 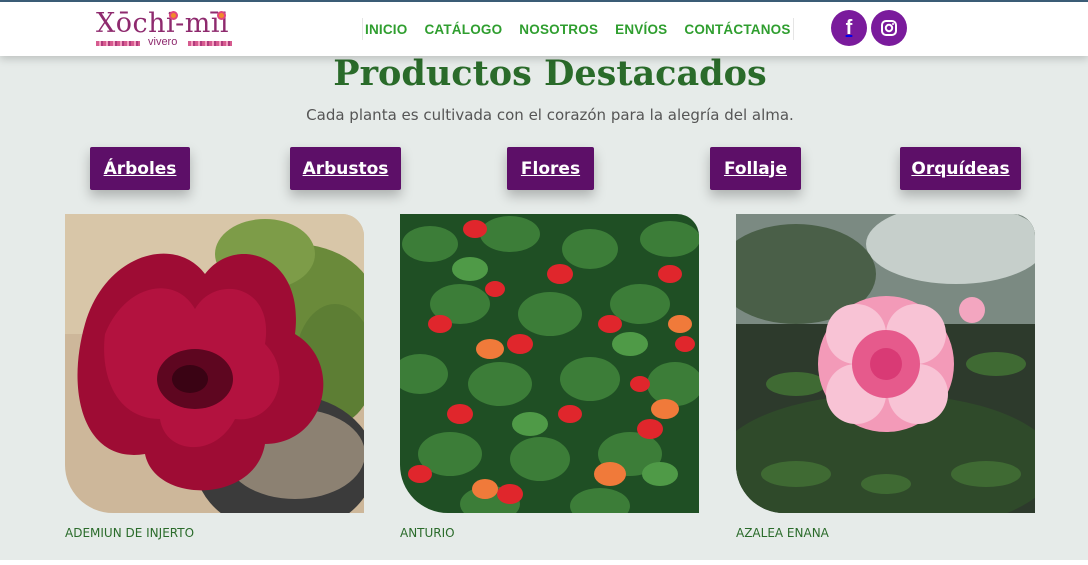 What do you see at coordinates (885, 533) in the screenshot?
I see `product-name: AZALEA ENANA` at bounding box center [885, 533].